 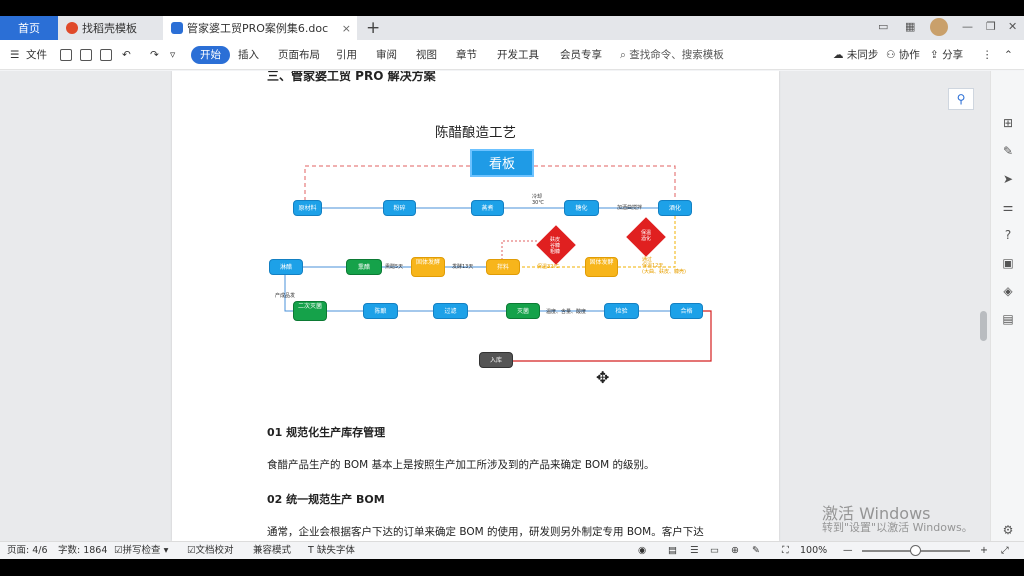 I want to click on sync-status: ☁ 未同步, so click(x=855, y=55).